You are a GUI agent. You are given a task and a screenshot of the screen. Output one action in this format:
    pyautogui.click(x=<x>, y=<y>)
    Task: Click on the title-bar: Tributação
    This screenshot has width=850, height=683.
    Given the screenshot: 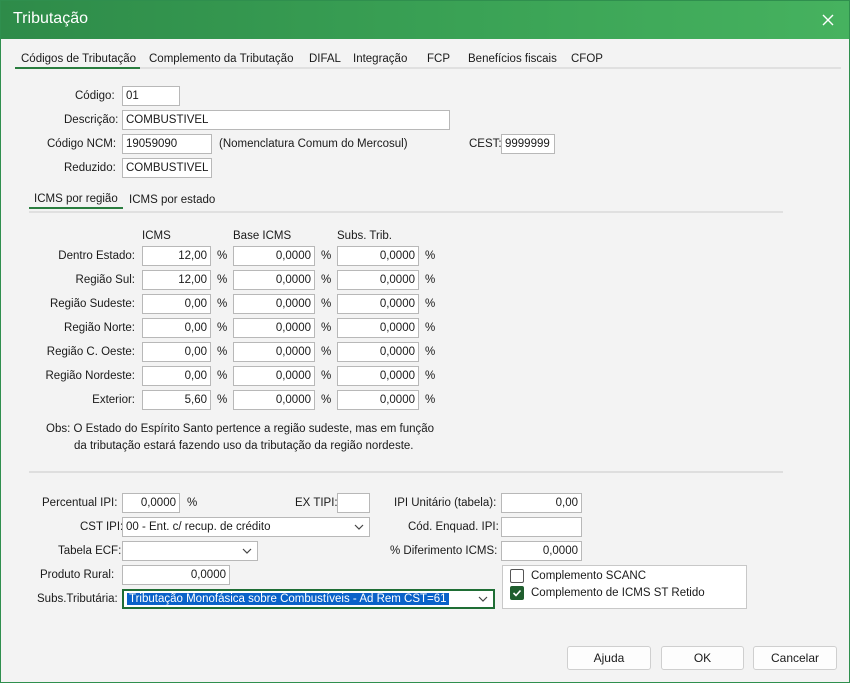 What is the action you would take?
    pyautogui.click(x=425, y=20)
    